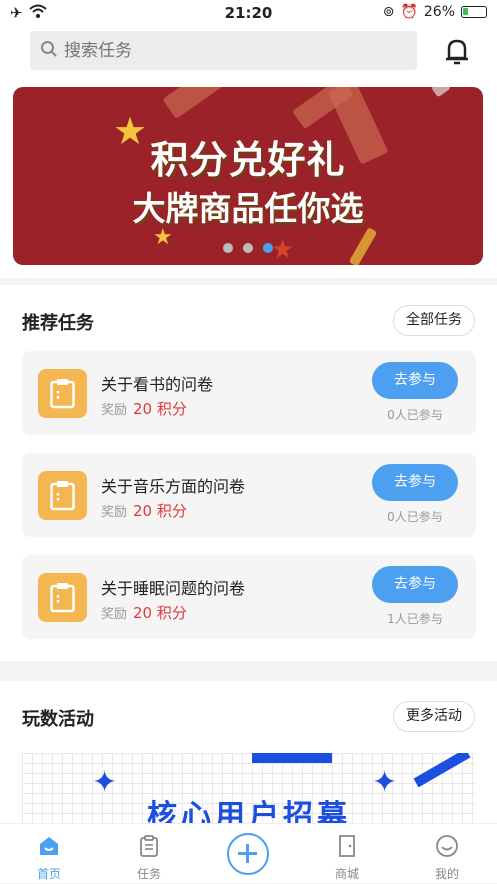  What do you see at coordinates (249, 495) in the screenshot?
I see `task-card: 关于音乐方面的问卷 奖励 20 积分 去参与 0人已参与` at bounding box center [249, 495].